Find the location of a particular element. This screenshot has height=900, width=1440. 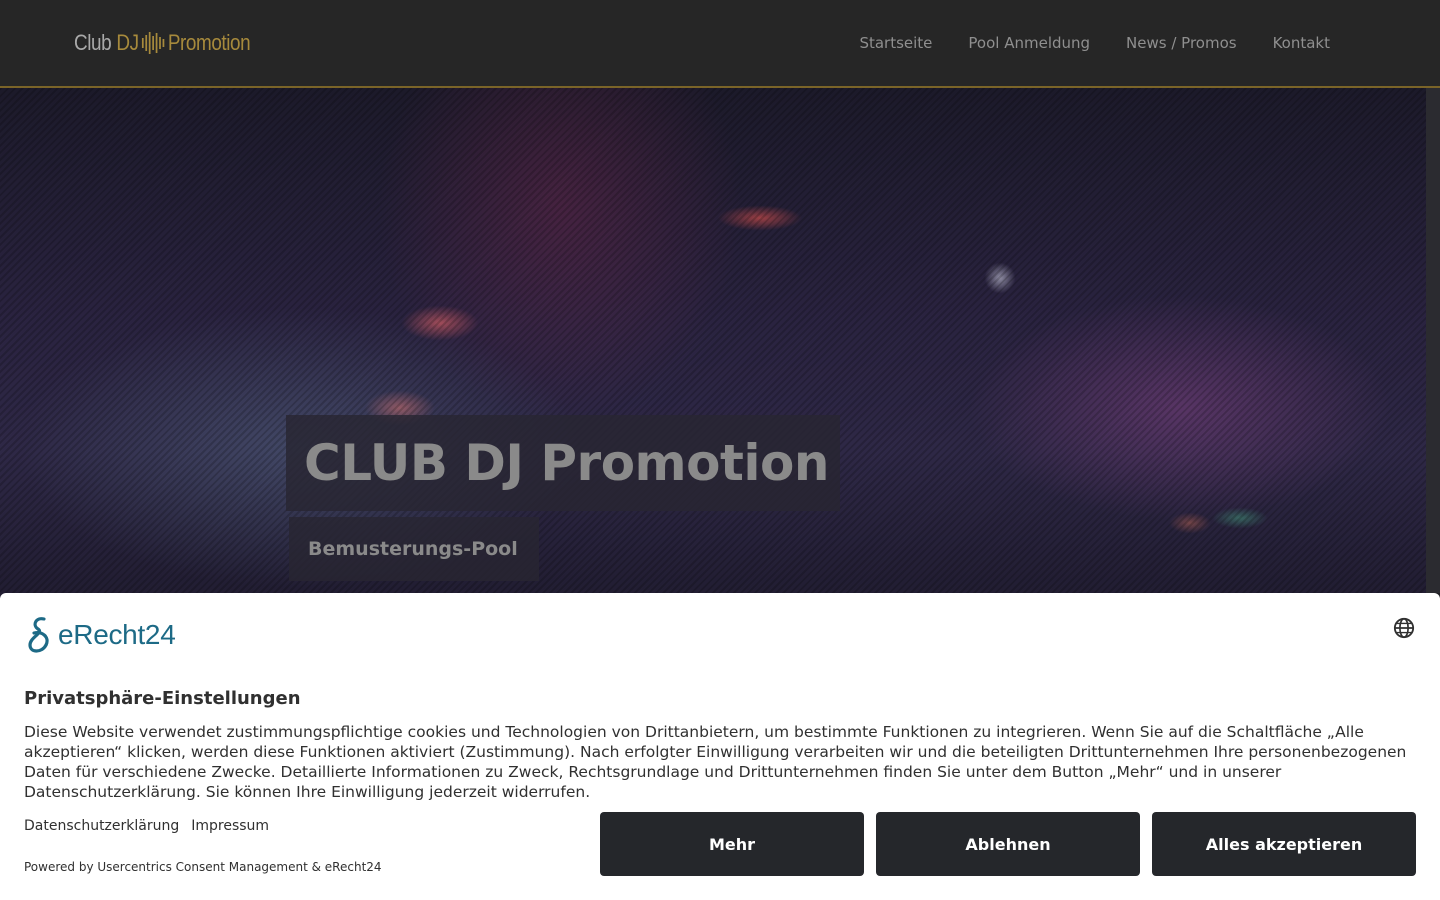

site-logo: Club DJ Promotion is located at coordinates (162, 43).